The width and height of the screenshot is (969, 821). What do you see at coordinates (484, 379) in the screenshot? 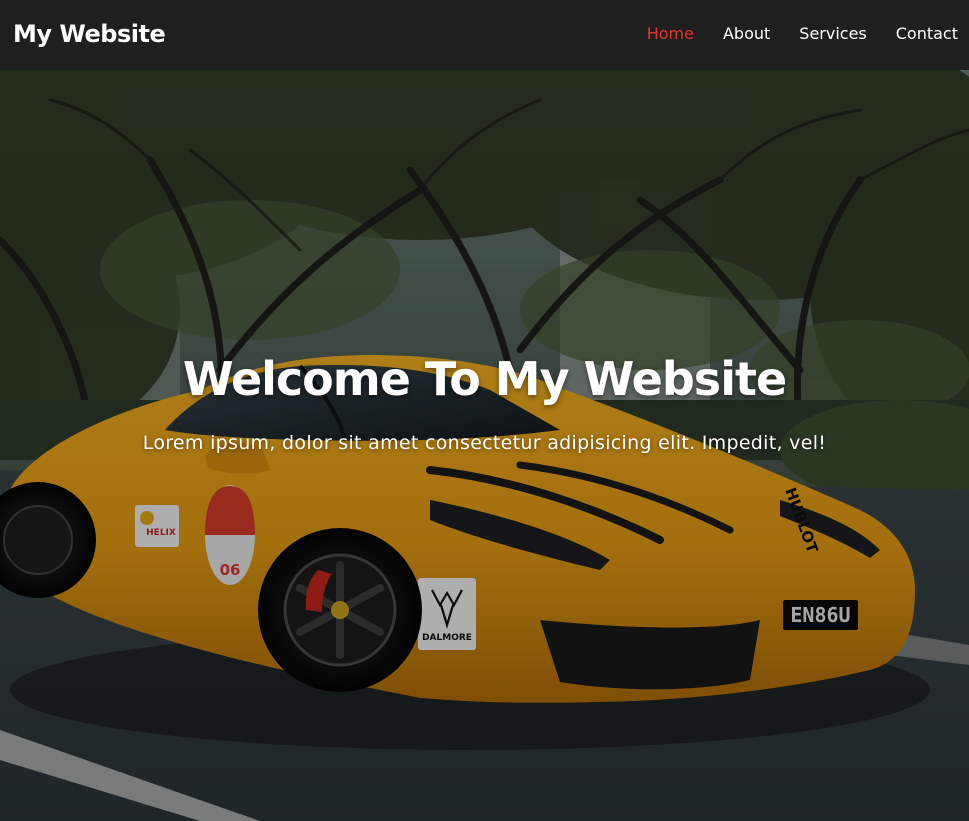
I see `hero-title: Welcome To My Website` at bounding box center [484, 379].